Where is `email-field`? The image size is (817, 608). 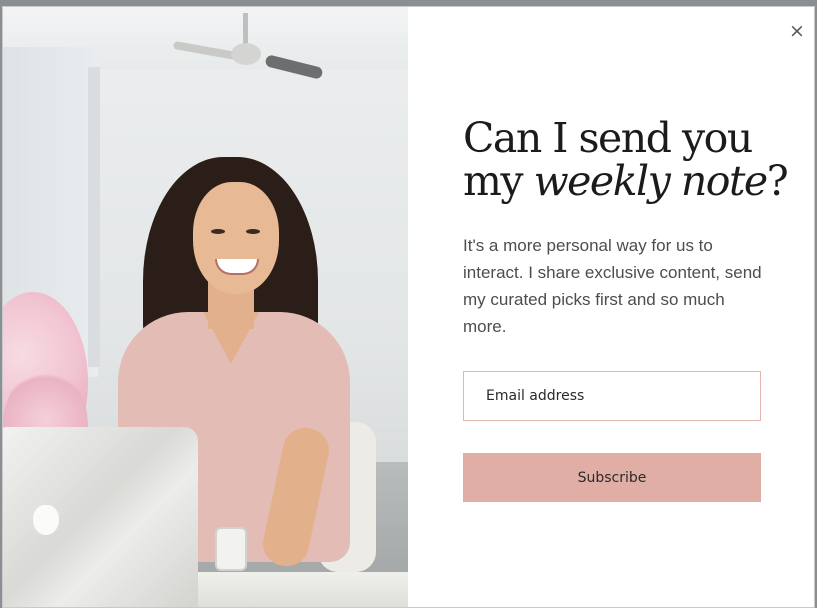 email-field is located at coordinates (612, 396).